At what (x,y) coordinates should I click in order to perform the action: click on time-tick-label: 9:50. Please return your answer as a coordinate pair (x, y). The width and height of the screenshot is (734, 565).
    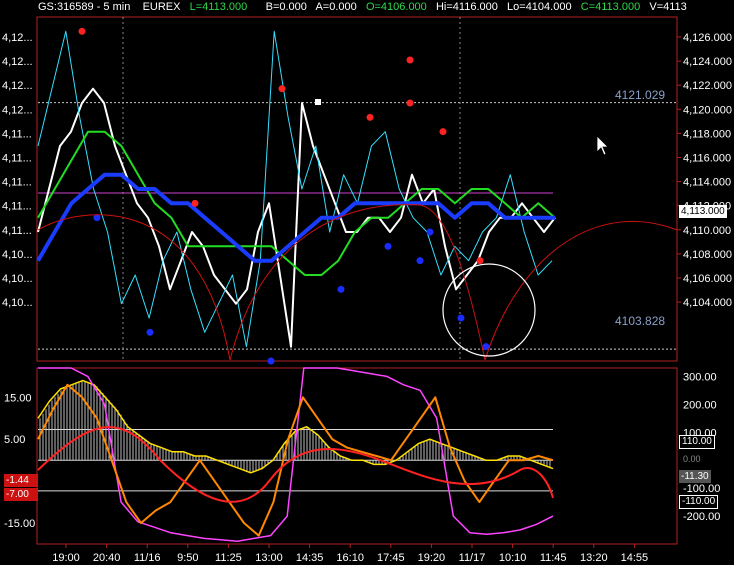
    Looking at the image, I should click on (187, 558).